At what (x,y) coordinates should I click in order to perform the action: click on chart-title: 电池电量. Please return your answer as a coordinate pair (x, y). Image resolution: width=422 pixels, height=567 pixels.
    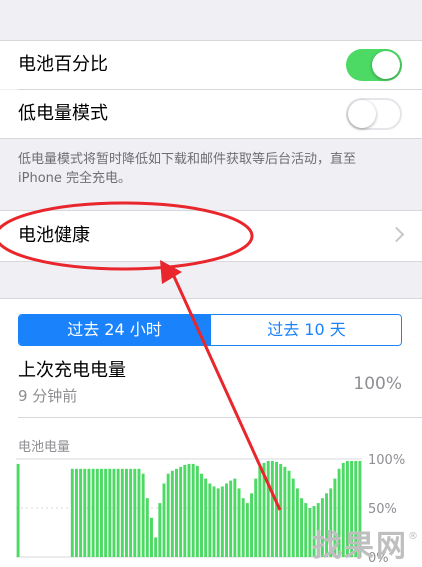
    Looking at the image, I should click on (44, 447).